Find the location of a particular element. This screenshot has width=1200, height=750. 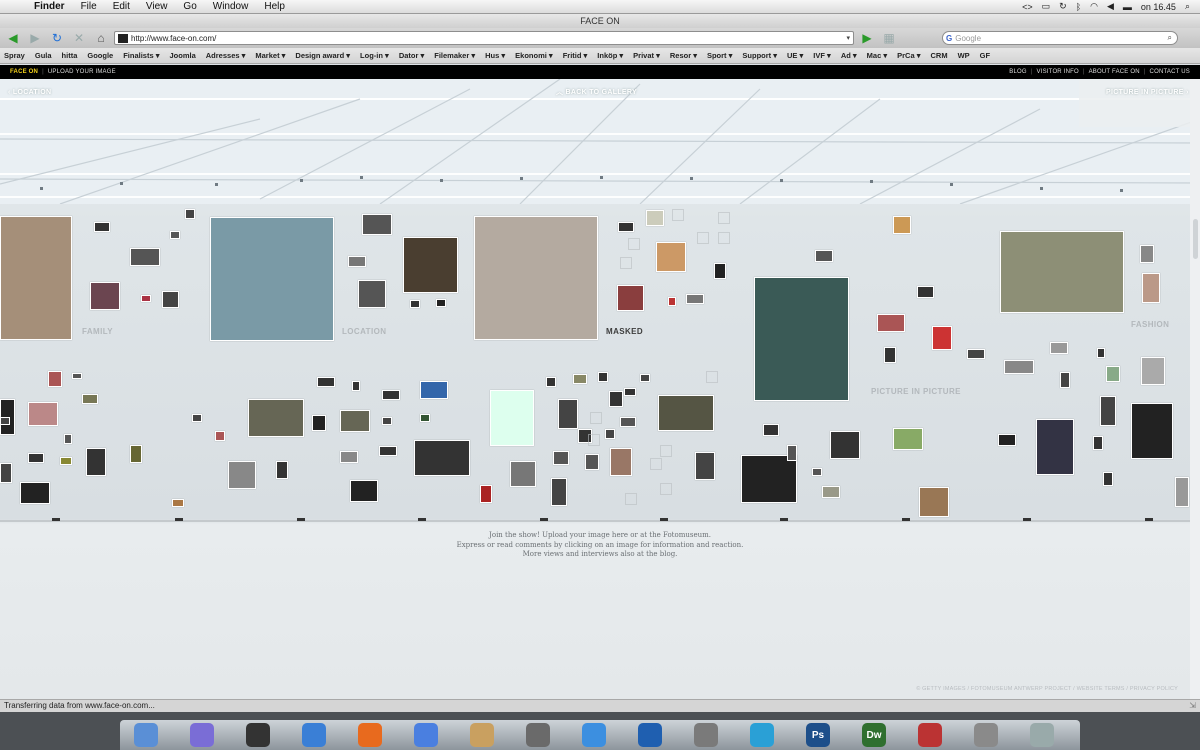

extension-icon: ▦ is located at coordinates (889, 38).